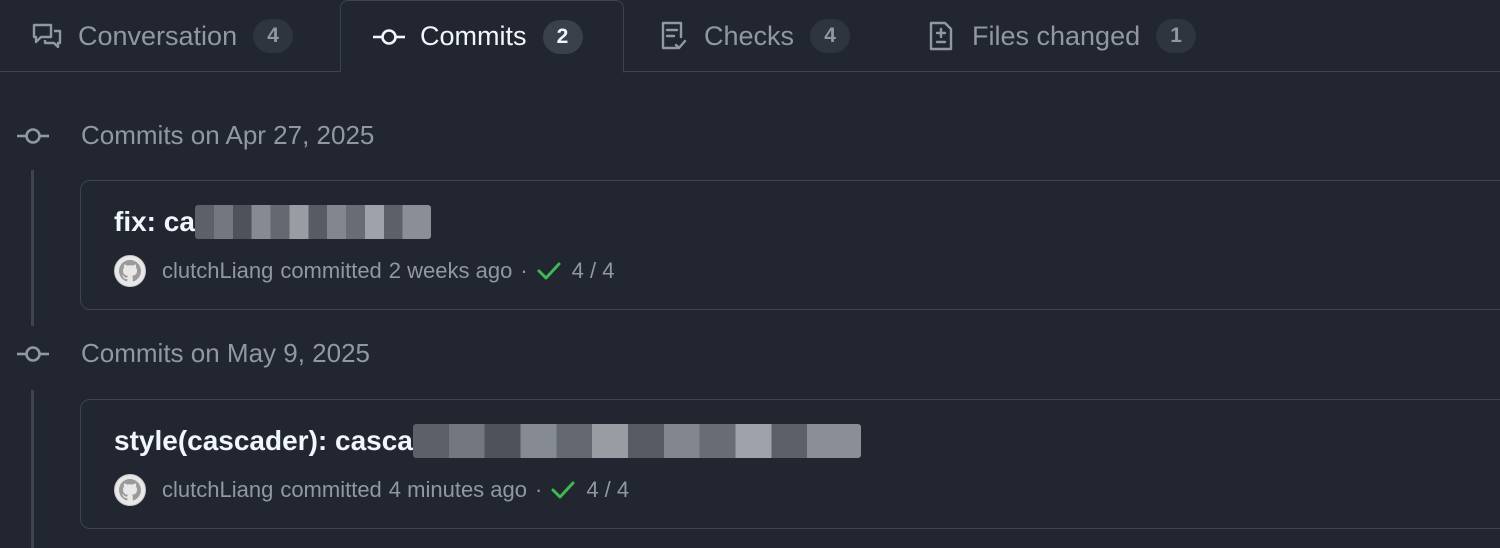 The image size is (1500, 548). Describe the element at coordinates (673, 36) in the screenshot. I see `checklist-icon` at that location.